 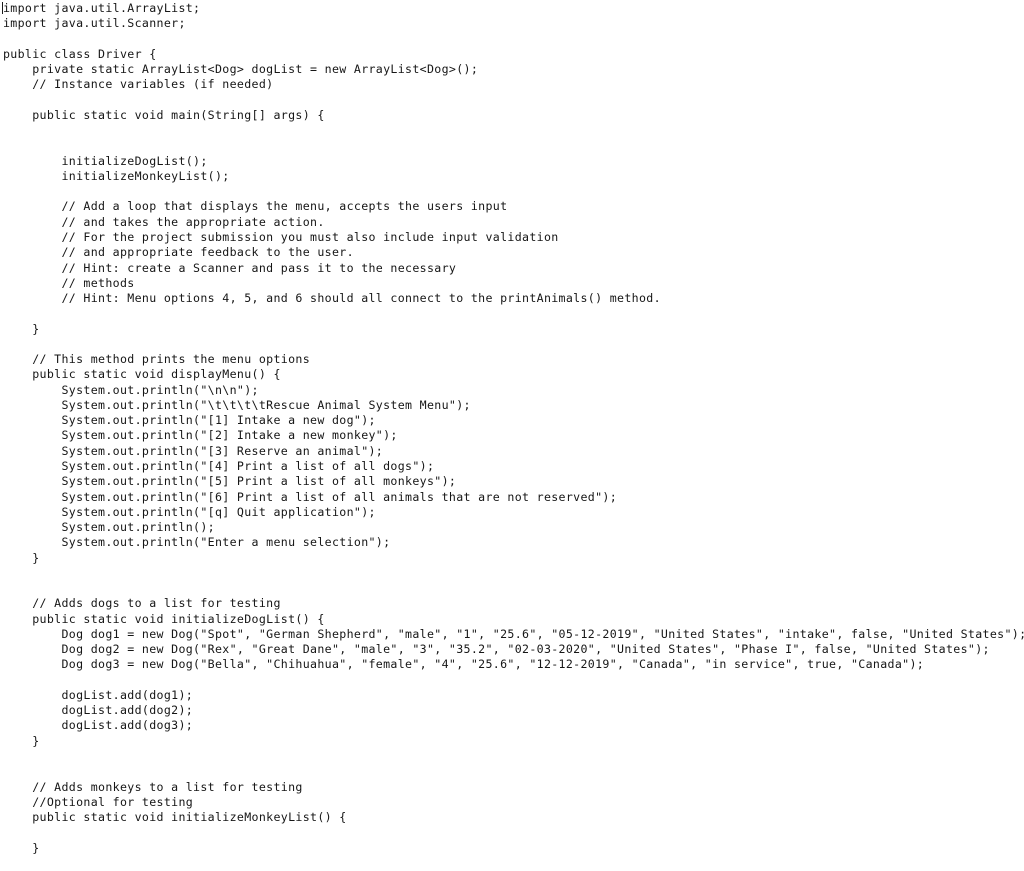 I want to click on code-line: public static void displayMenu() {, so click(x=512, y=374).